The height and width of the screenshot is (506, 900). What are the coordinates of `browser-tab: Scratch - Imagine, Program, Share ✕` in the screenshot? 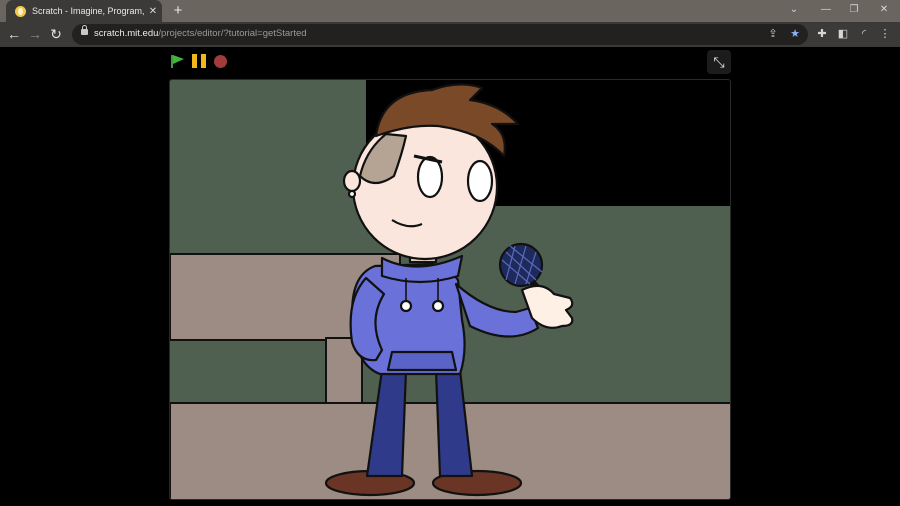 It's located at (84, 11).